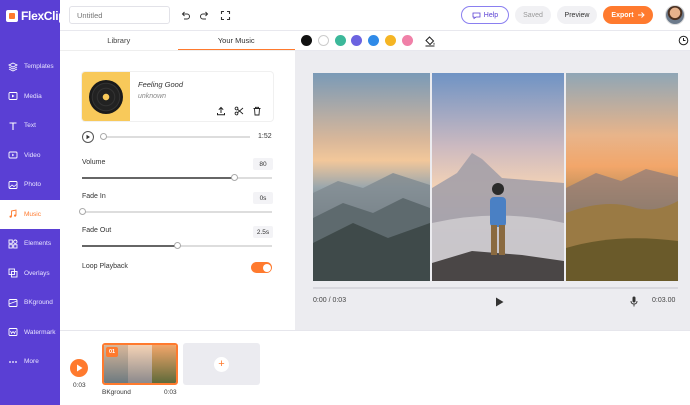 The height and width of the screenshot is (405, 690). Describe the element at coordinates (13, 155) in the screenshot. I see `video-icon` at that location.